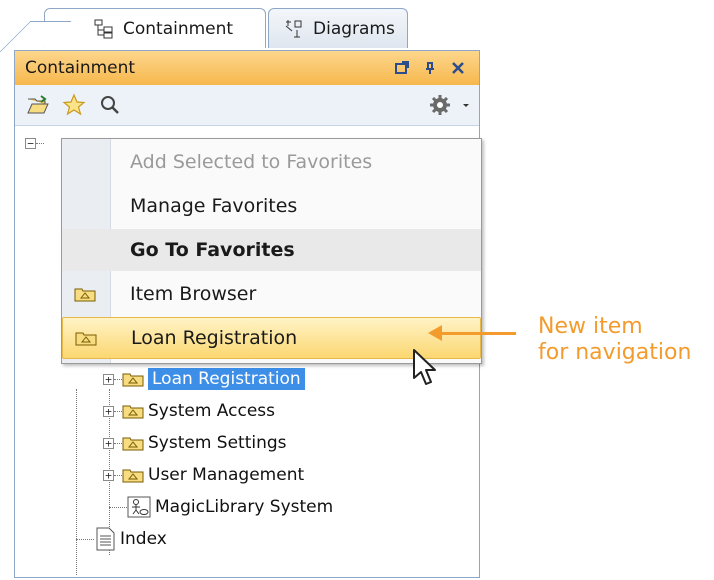 The image size is (714, 580). I want to click on dropdown-arrow-icon, so click(466, 105).